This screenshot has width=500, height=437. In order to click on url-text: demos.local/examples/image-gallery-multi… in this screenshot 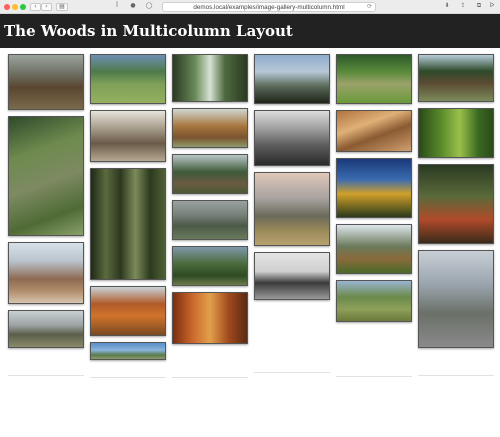, I will do `click(269, 7)`.